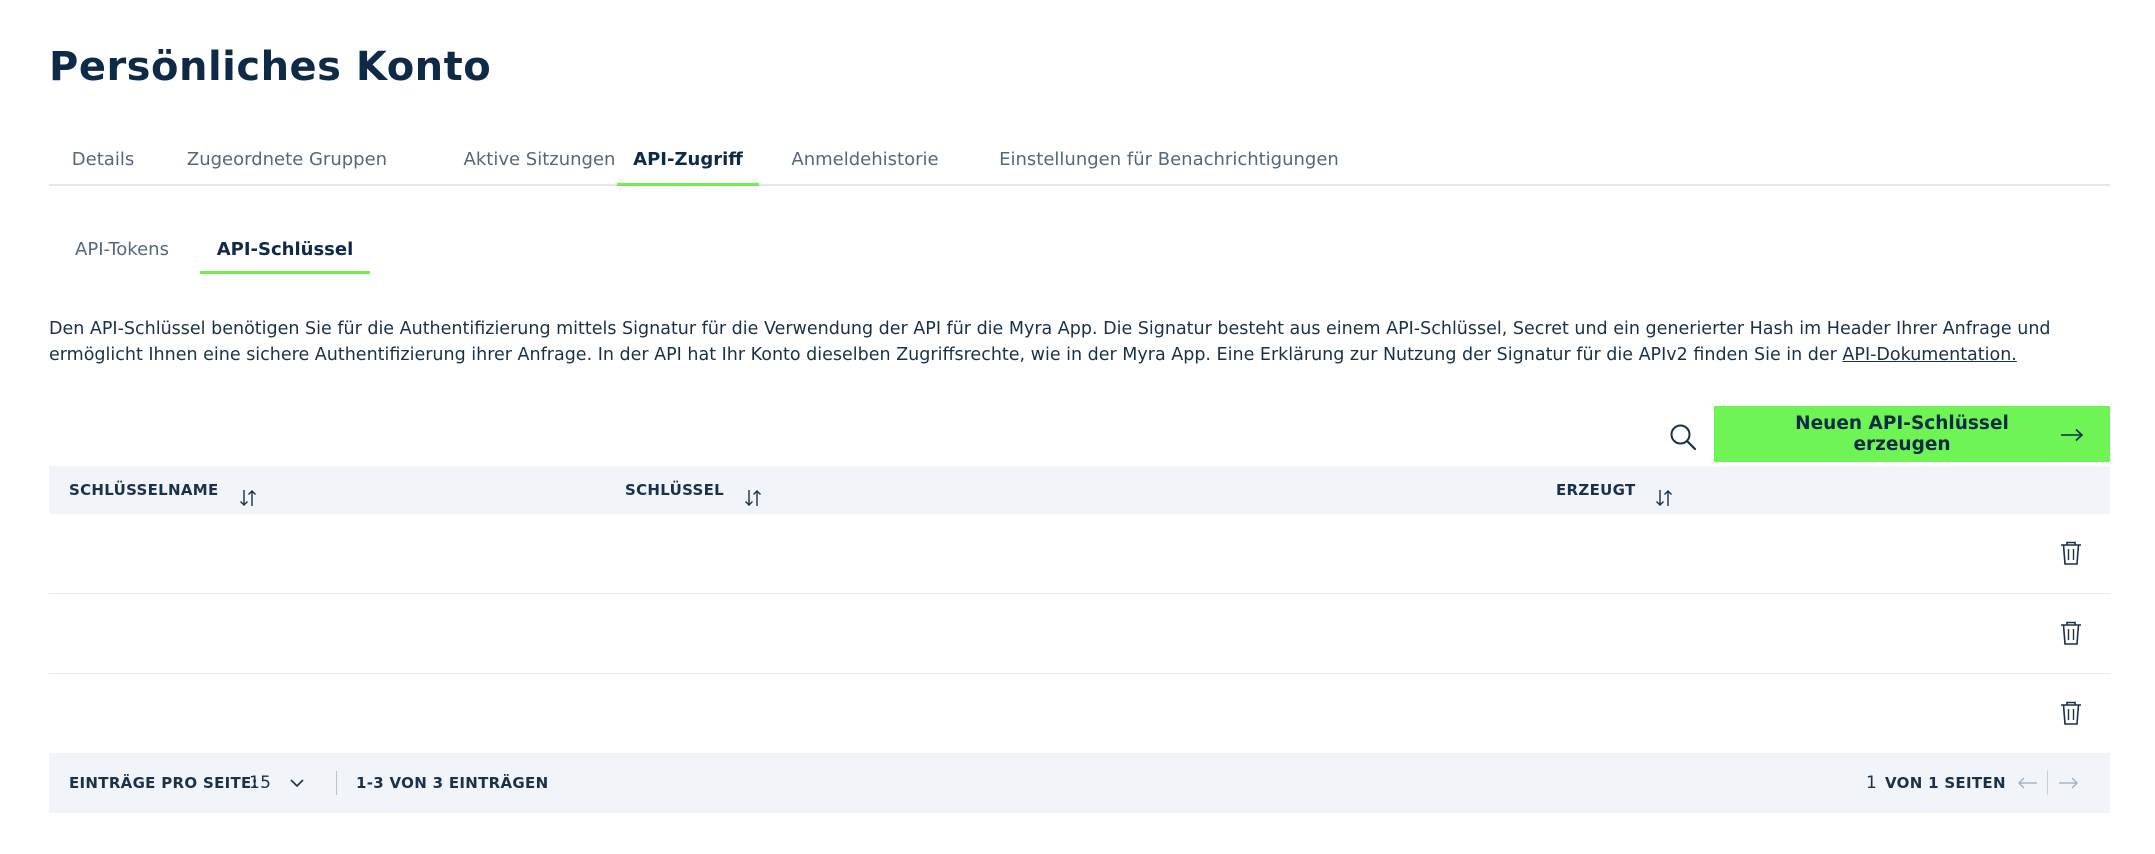 The width and height of the screenshot is (2155, 854). What do you see at coordinates (122, 252) in the screenshot?
I see `subtab-api-tokens: API-Tokens` at bounding box center [122, 252].